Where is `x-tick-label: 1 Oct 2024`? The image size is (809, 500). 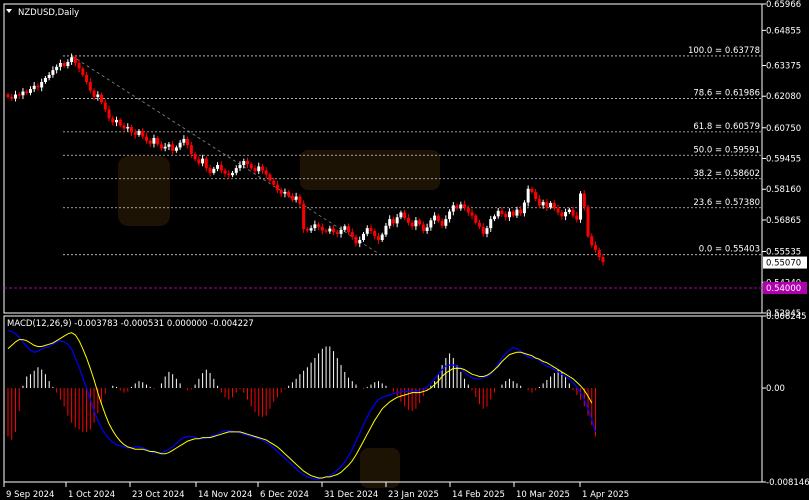
x-tick-label: 1 Oct 2024 is located at coordinates (91, 495).